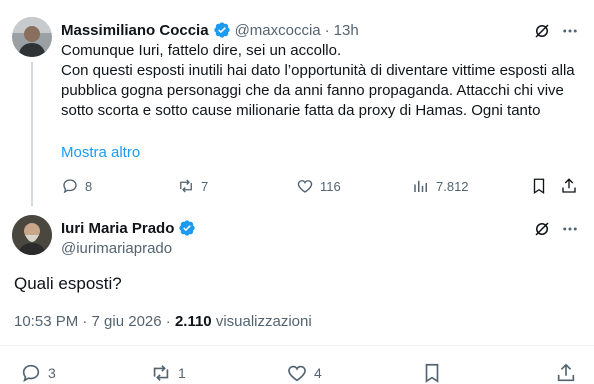 The image size is (594, 384). I want to click on divider, so click(297, 345).